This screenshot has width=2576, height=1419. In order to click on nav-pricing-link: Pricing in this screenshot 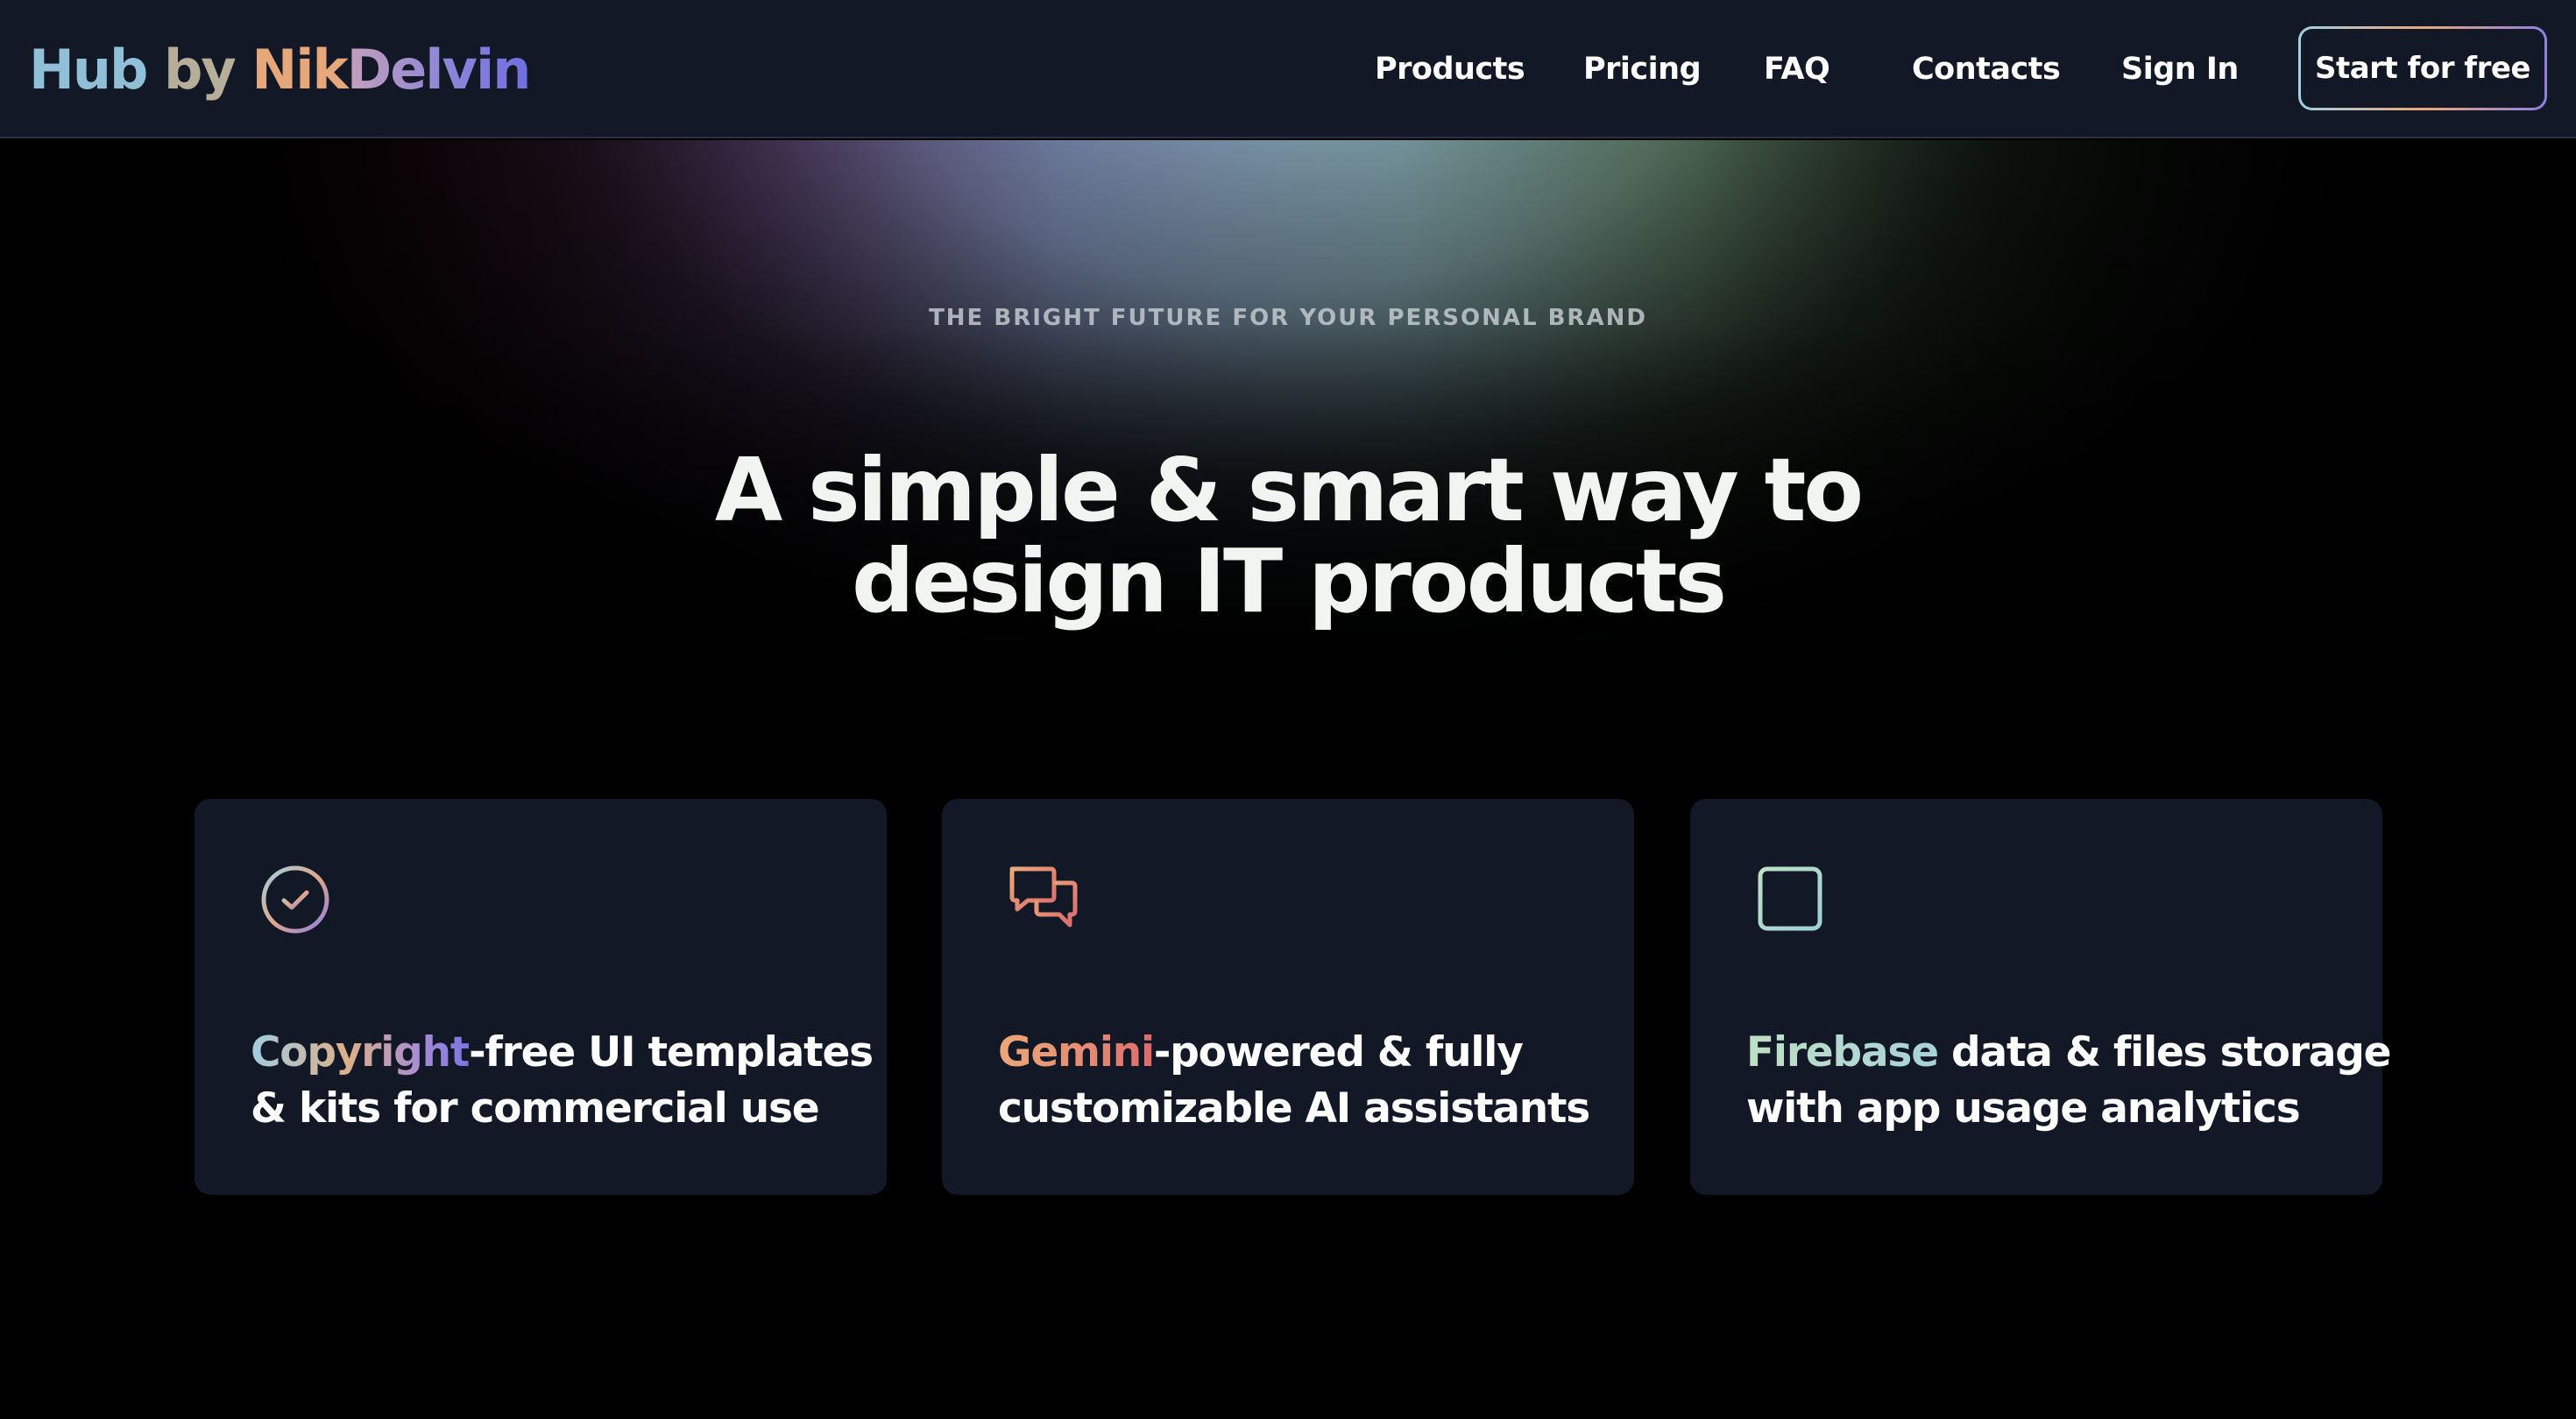, I will do `click(1642, 69)`.